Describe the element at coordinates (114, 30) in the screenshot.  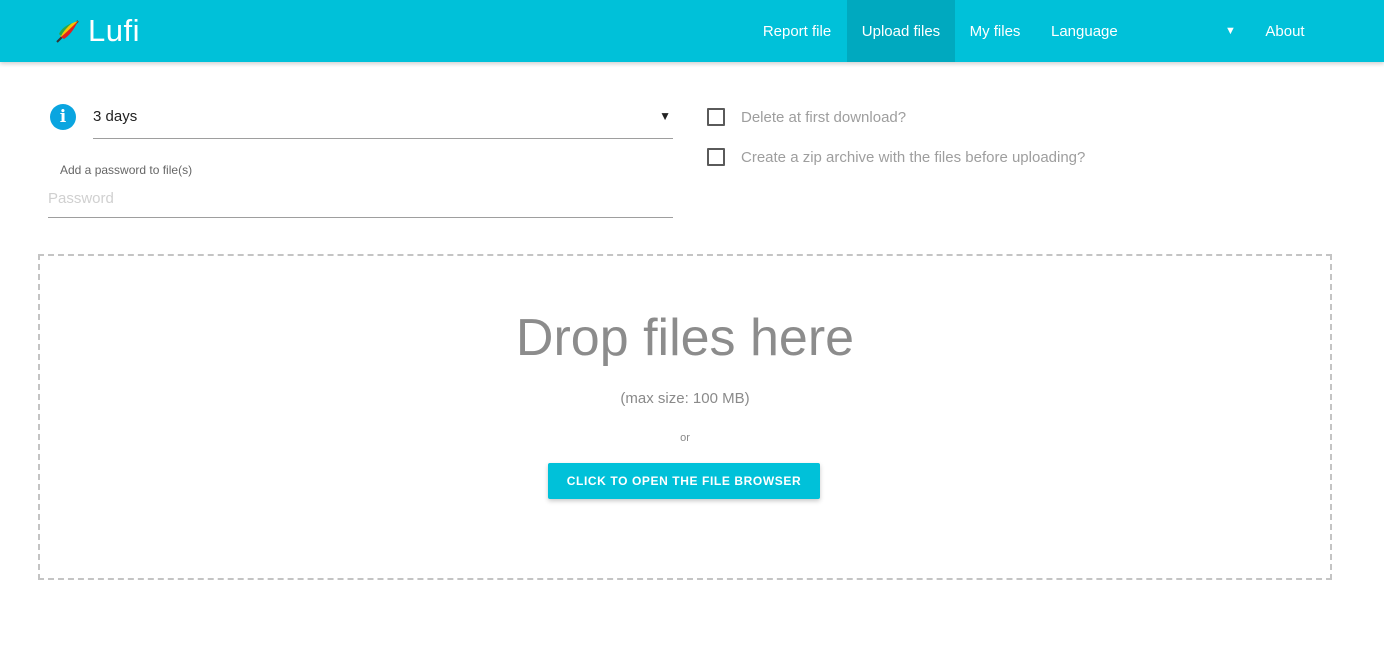
I see `brand-name: Lufi` at that location.